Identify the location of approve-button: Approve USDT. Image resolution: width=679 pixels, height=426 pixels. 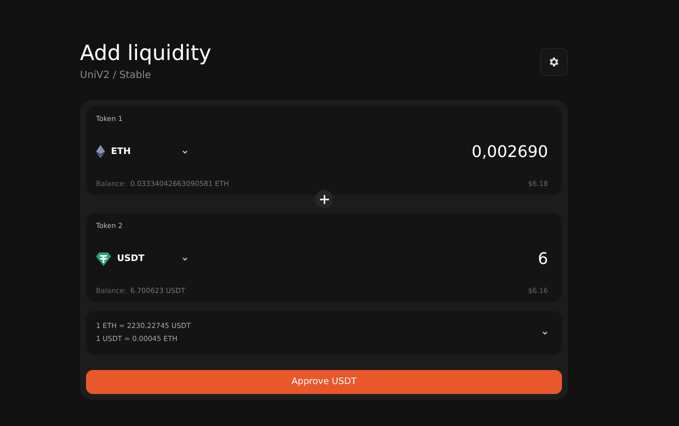
(324, 382).